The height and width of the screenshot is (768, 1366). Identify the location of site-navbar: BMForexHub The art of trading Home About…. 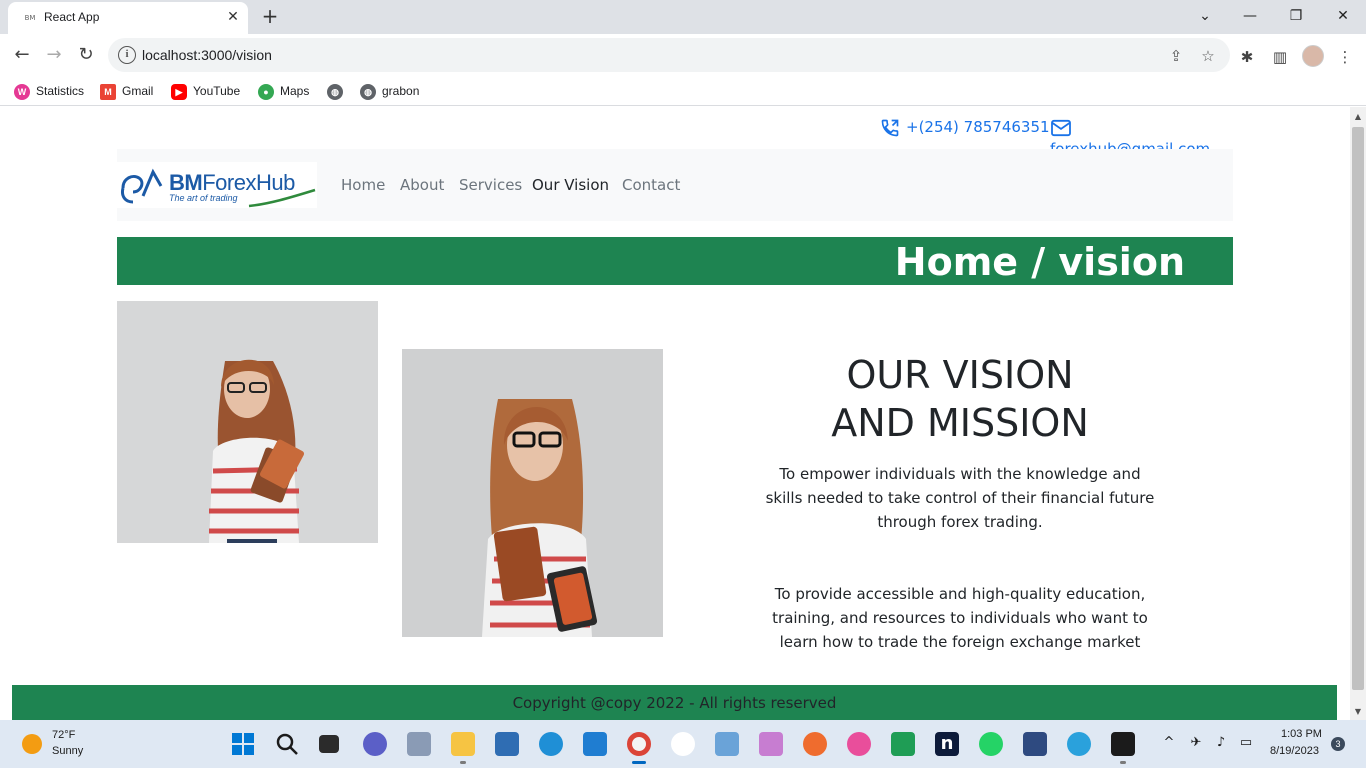
(675, 185).